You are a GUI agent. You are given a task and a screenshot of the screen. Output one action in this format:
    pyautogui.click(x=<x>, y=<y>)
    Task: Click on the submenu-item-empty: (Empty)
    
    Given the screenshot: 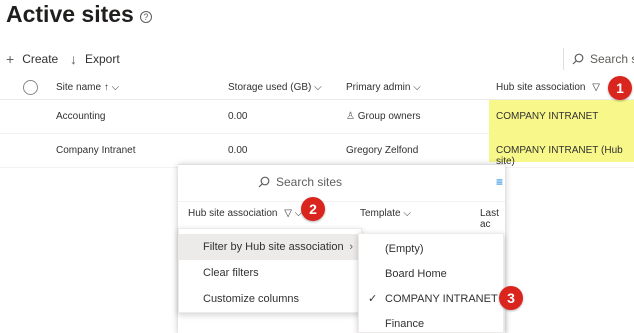 What is the action you would take?
    pyautogui.click(x=432, y=248)
    